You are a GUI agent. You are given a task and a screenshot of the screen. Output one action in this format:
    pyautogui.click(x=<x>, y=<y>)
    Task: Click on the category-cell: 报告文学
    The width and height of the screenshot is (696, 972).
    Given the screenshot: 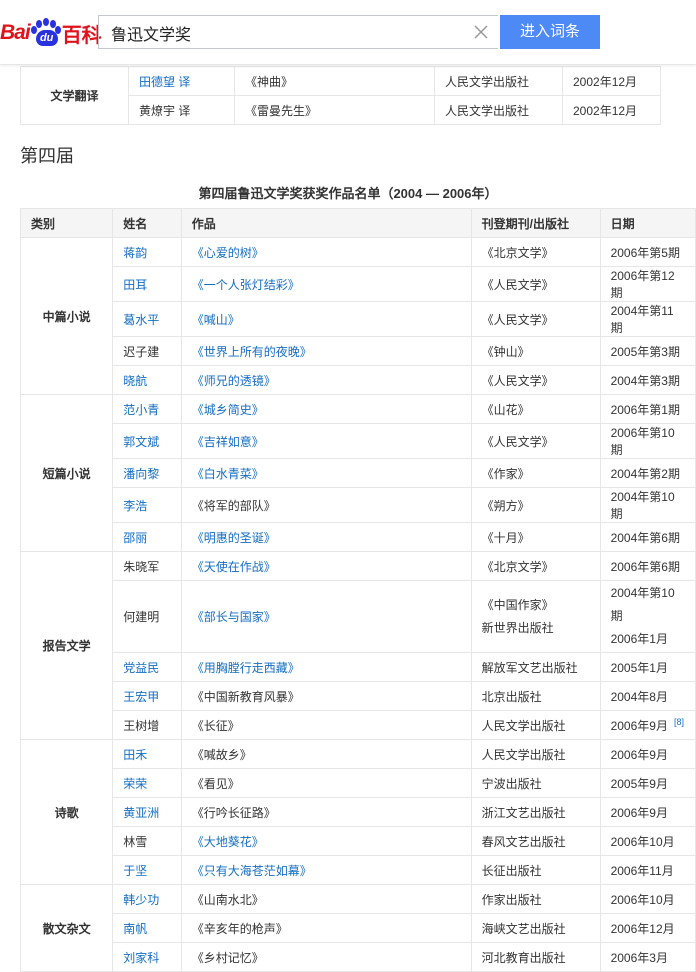 What is the action you would take?
    pyautogui.click(x=66, y=645)
    